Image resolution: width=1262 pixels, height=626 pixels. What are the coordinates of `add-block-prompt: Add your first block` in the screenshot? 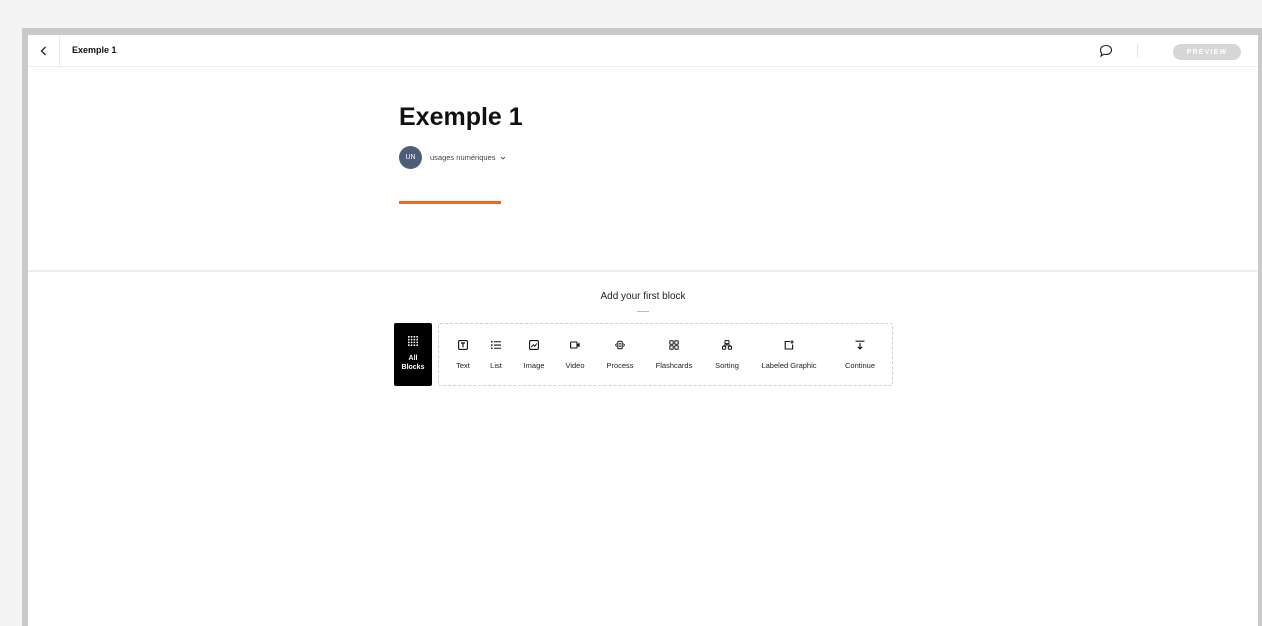 It's located at (643, 296).